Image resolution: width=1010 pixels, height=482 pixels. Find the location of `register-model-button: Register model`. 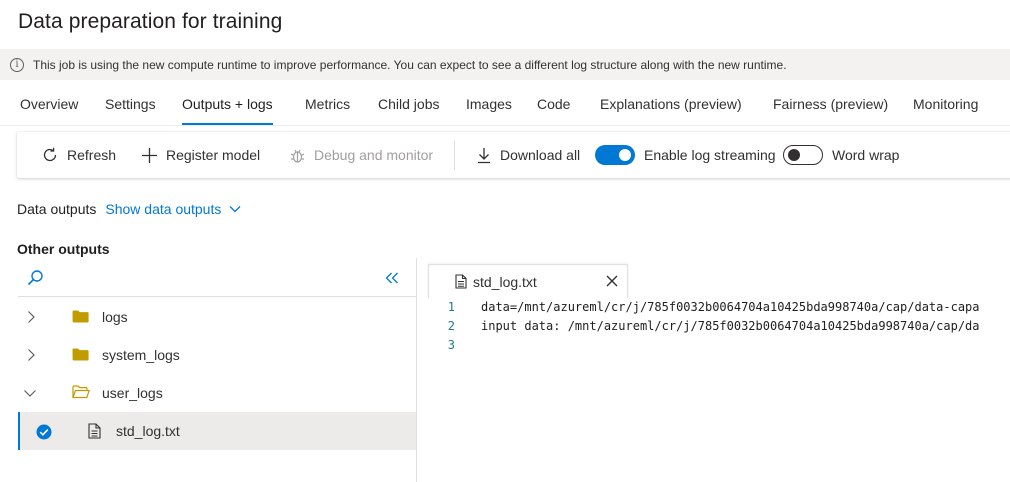

register-model-button: Register model is located at coordinates (200, 155).